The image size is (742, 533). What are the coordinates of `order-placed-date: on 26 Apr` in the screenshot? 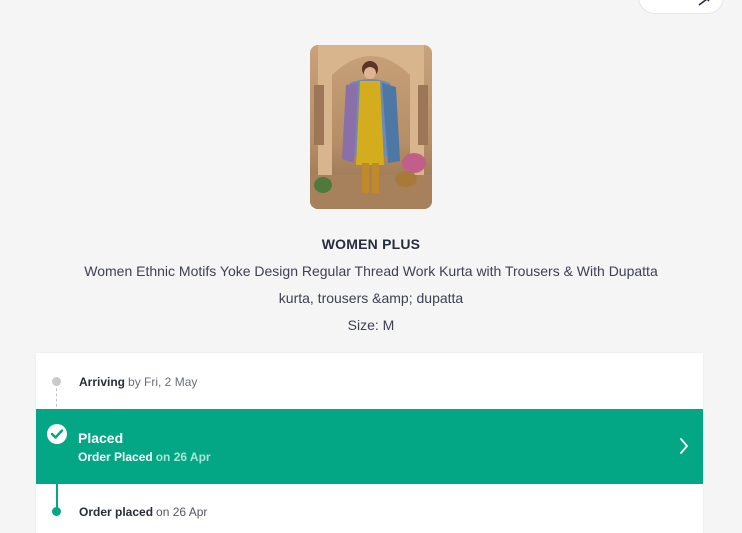 It's located at (182, 512).